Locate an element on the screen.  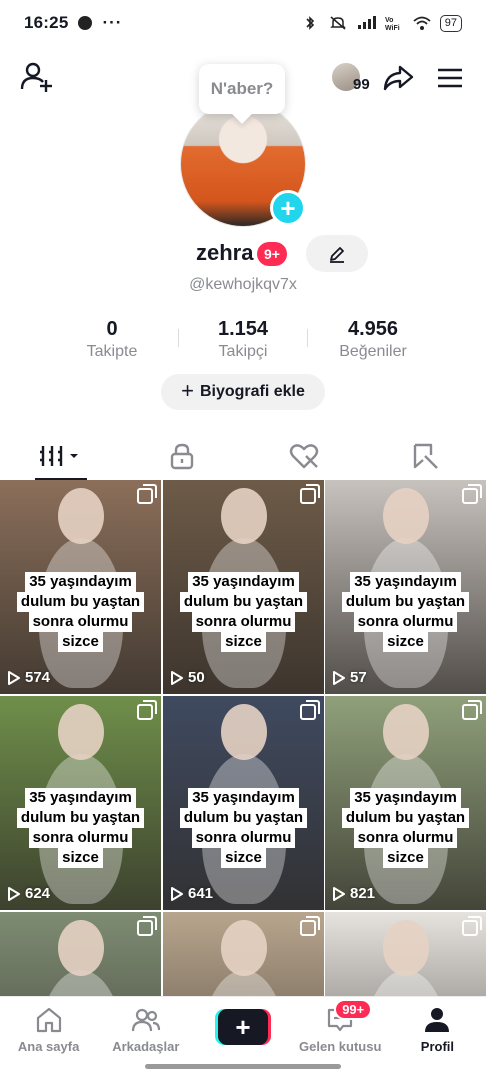
view-count-value: 574 is located at coordinates (38, 677).